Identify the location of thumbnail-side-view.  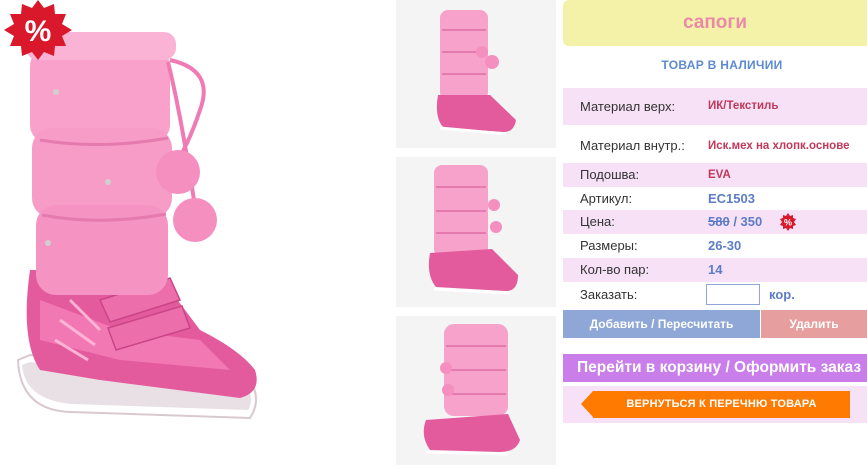
(476, 232).